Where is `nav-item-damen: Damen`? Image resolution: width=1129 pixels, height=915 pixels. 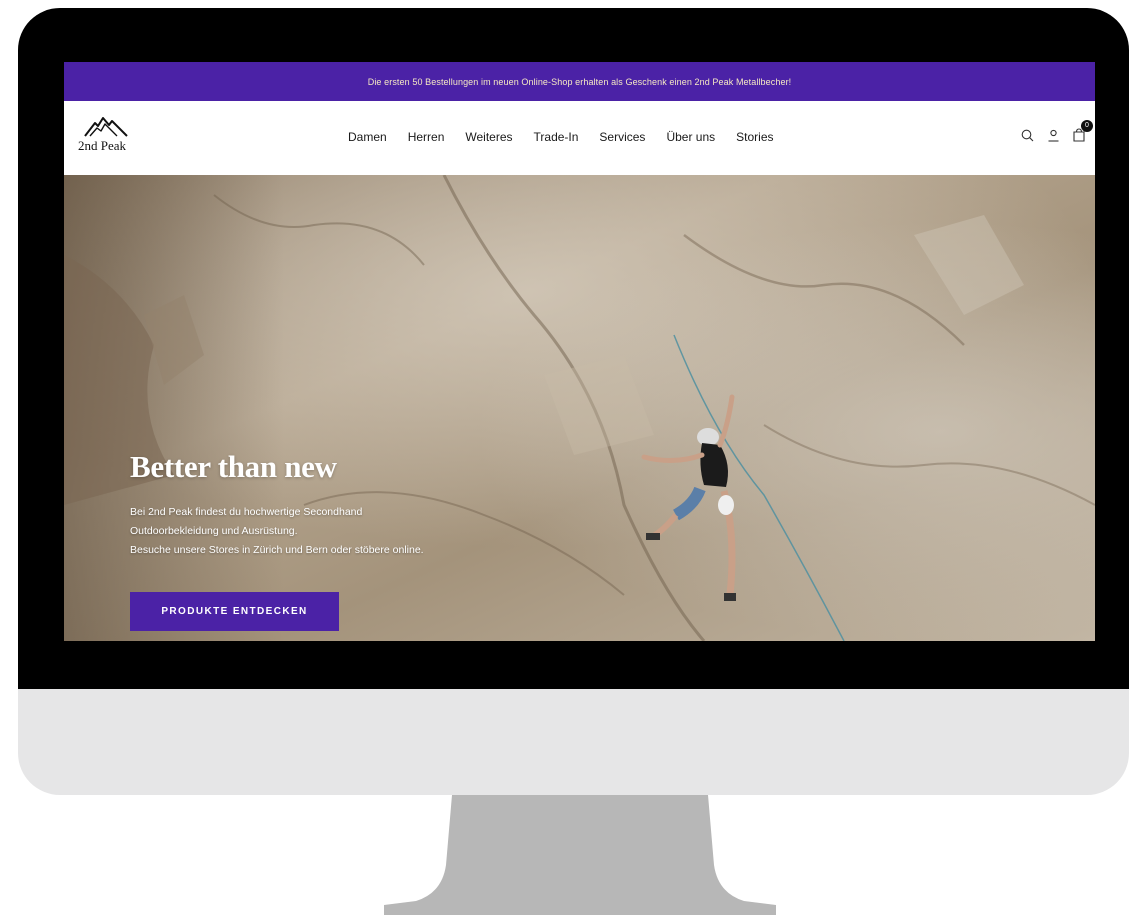 nav-item-damen: Damen is located at coordinates (367, 137).